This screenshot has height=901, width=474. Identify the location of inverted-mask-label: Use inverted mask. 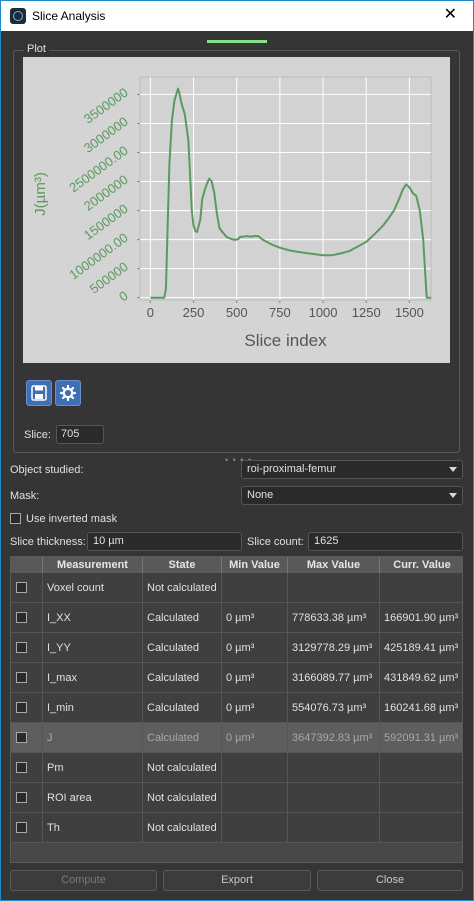
(72, 519).